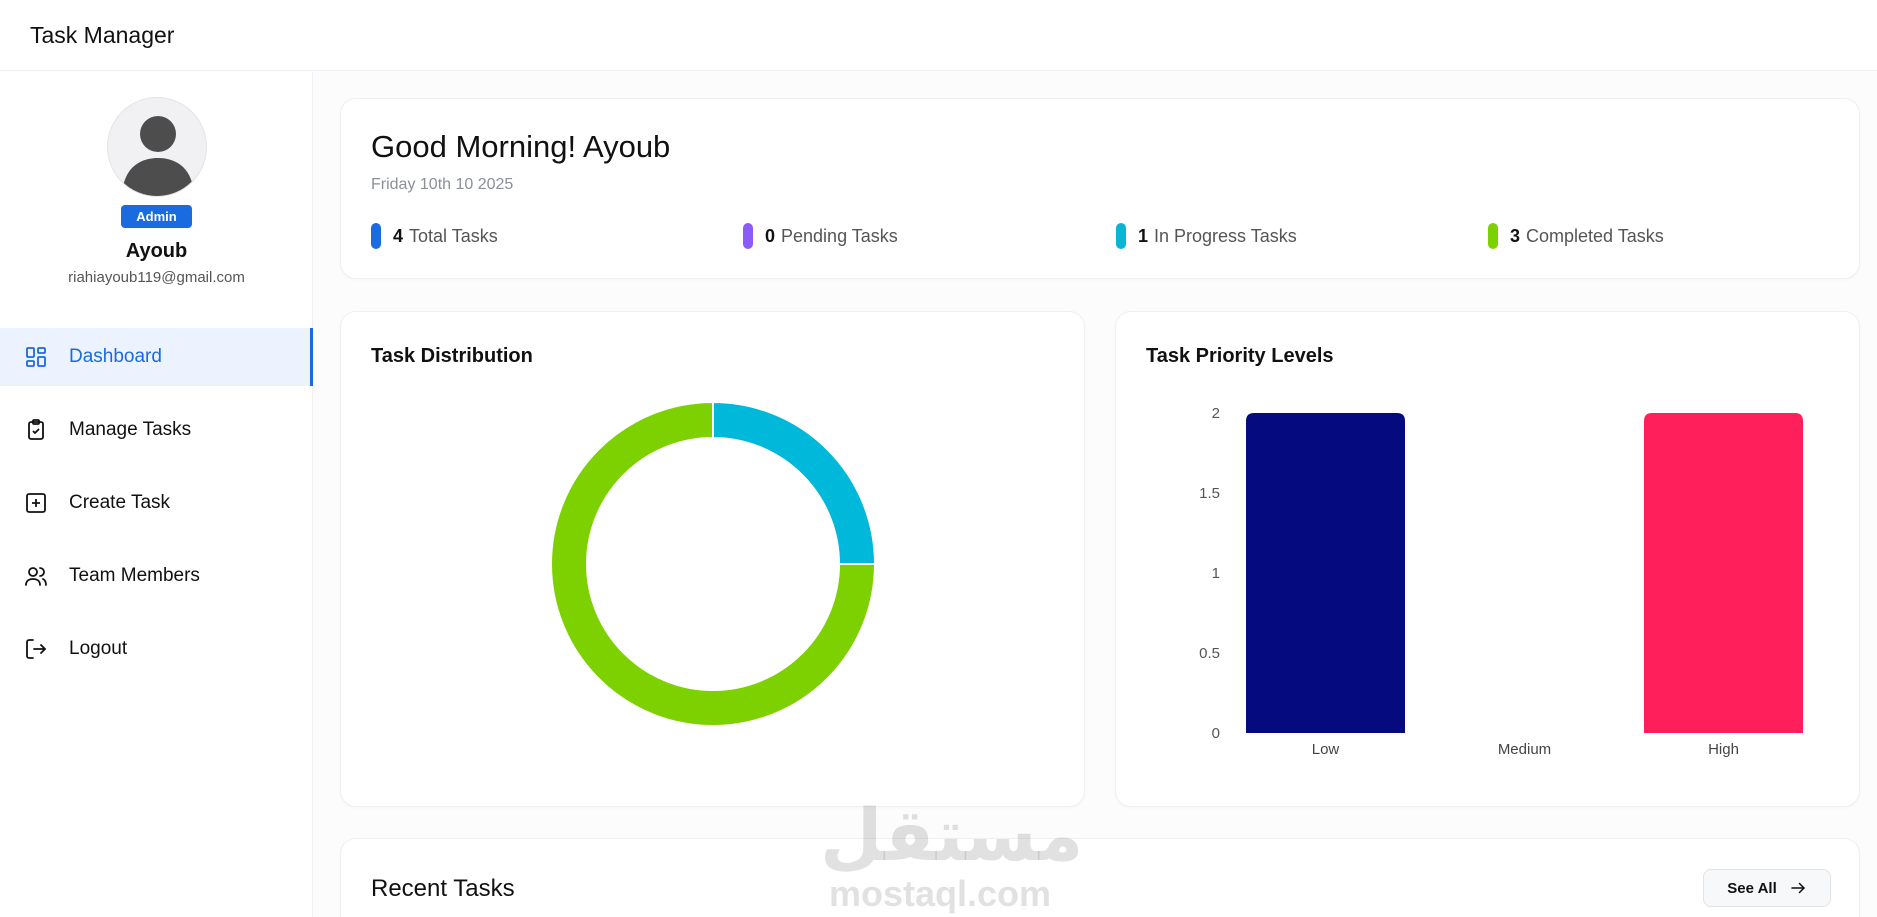 The height and width of the screenshot is (917, 1877). What do you see at coordinates (130, 429) in the screenshot?
I see `sidebar-item-label: Manage Tasks` at bounding box center [130, 429].